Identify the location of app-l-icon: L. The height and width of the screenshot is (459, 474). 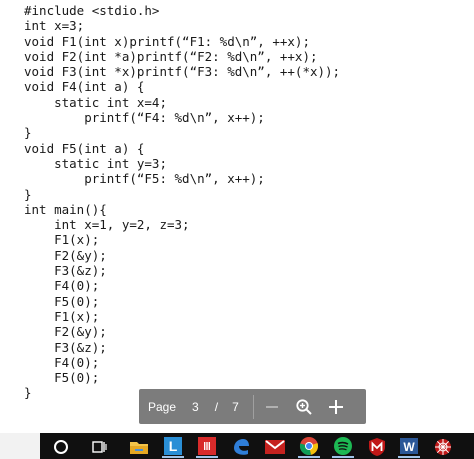
(173, 446).